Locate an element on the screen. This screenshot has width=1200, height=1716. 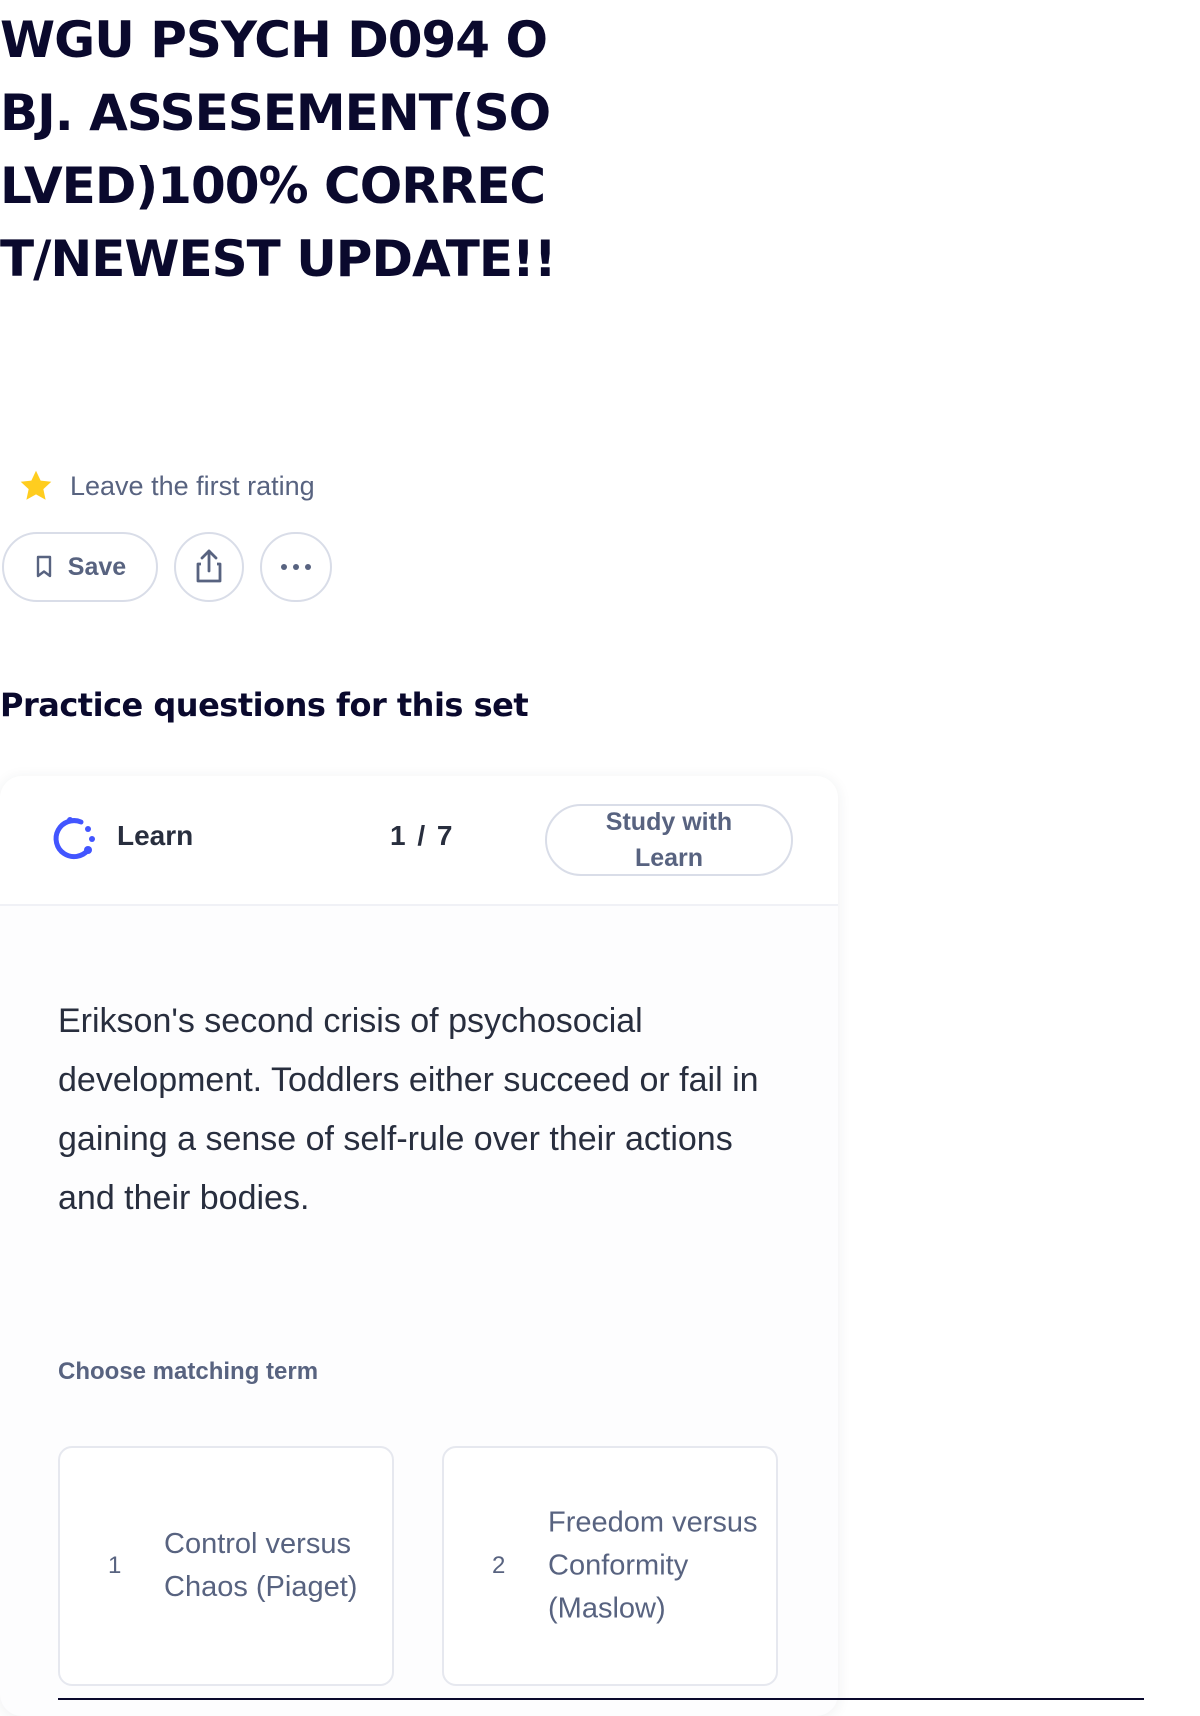
learn-mode-label: Learn is located at coordinates (155, 835).